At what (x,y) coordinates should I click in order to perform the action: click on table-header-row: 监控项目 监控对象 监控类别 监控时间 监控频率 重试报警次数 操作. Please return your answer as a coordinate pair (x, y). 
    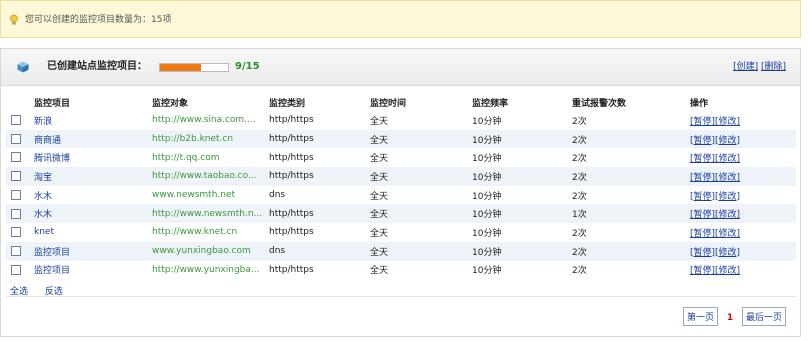
    Looking at the image, I should click on (401, 102).